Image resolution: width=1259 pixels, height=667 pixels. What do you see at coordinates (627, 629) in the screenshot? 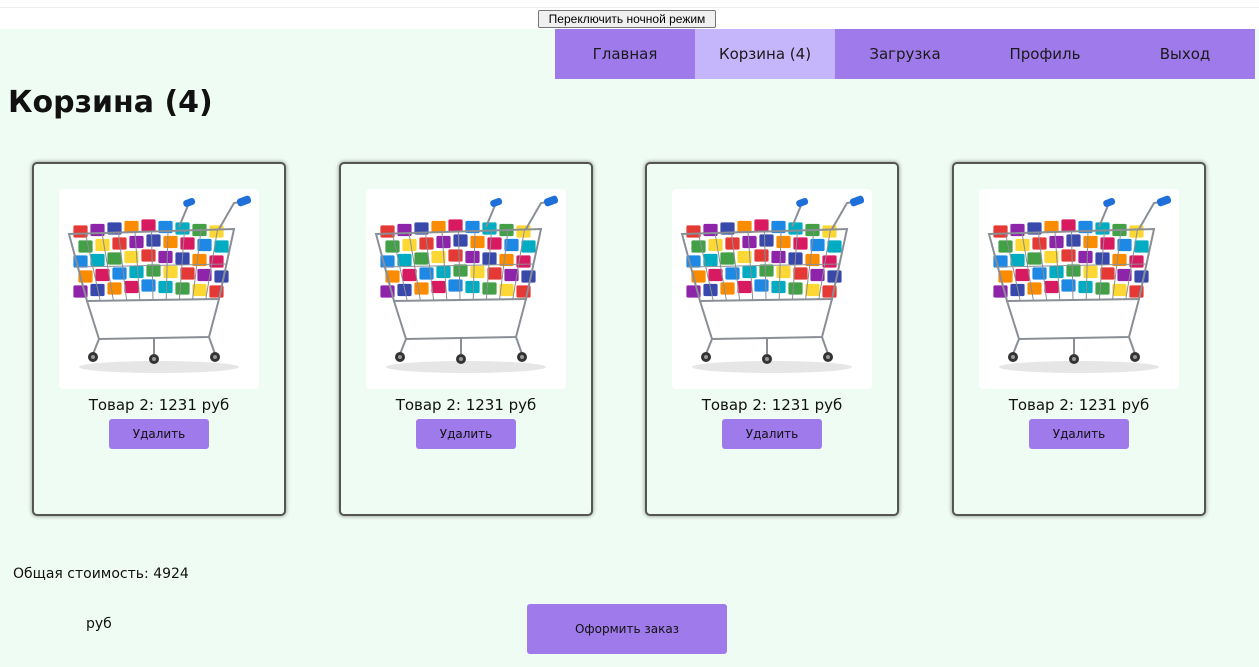
I see `place-order-button: Оформить заказ` at bounding box center [627, 629].